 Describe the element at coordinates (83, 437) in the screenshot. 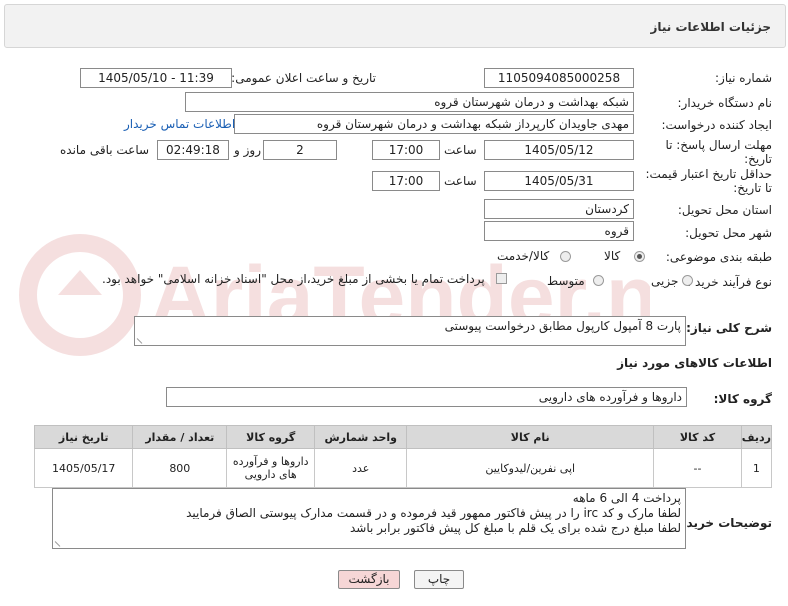

I see `col-header-need-date: تاریخ نیاز` at that location.